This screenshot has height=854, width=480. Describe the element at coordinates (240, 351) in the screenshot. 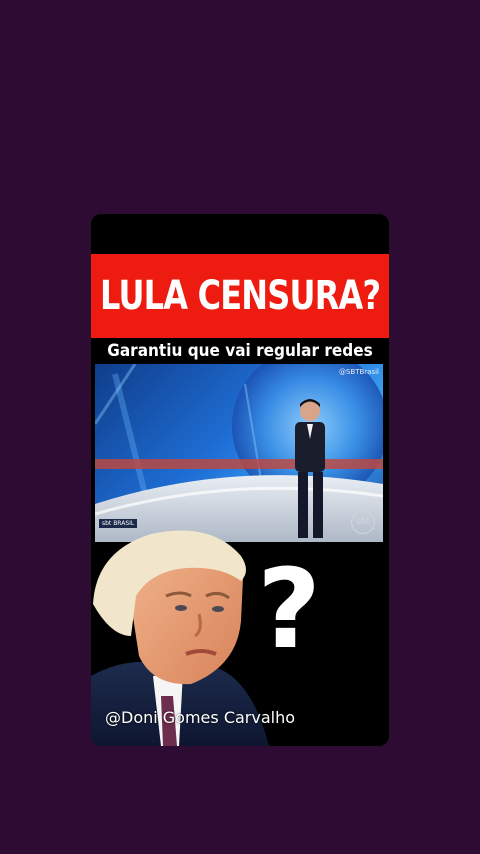

I see `subtitle-text: Garantiu que vai regular redes` at that location.